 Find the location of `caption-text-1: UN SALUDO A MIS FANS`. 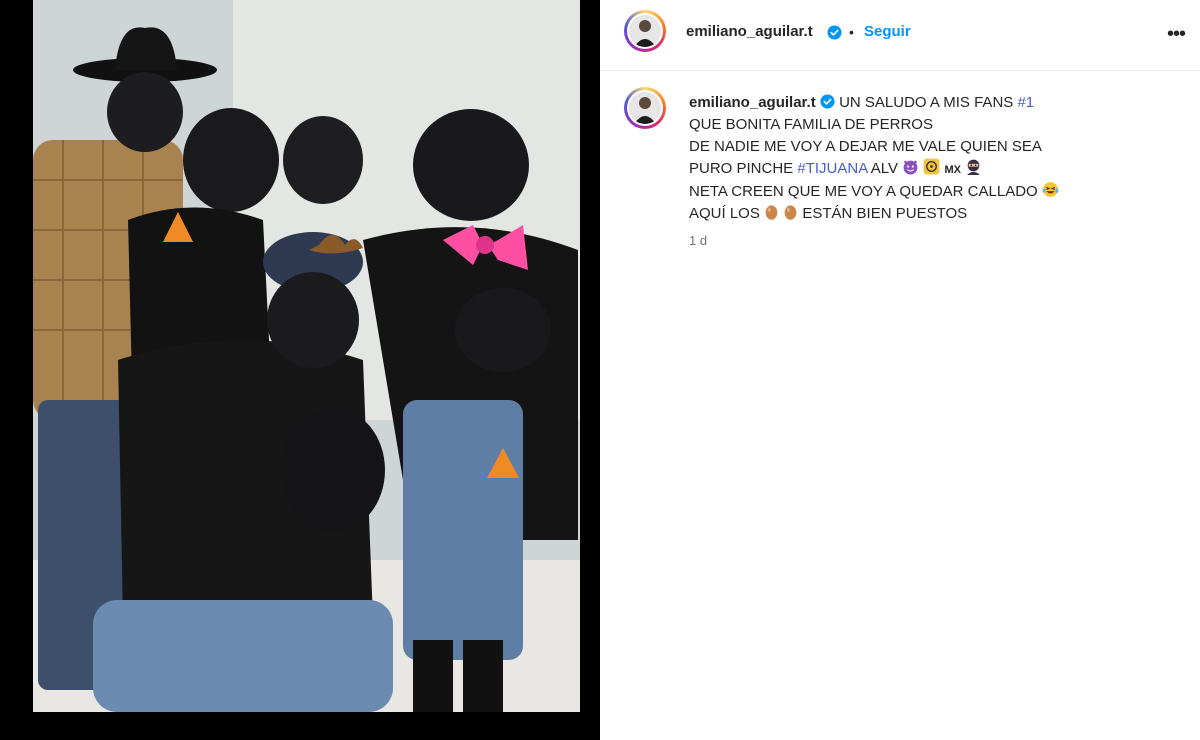

caption-text-1: UN SALUDO A MIS FANS is located at coordinates (928, 102).